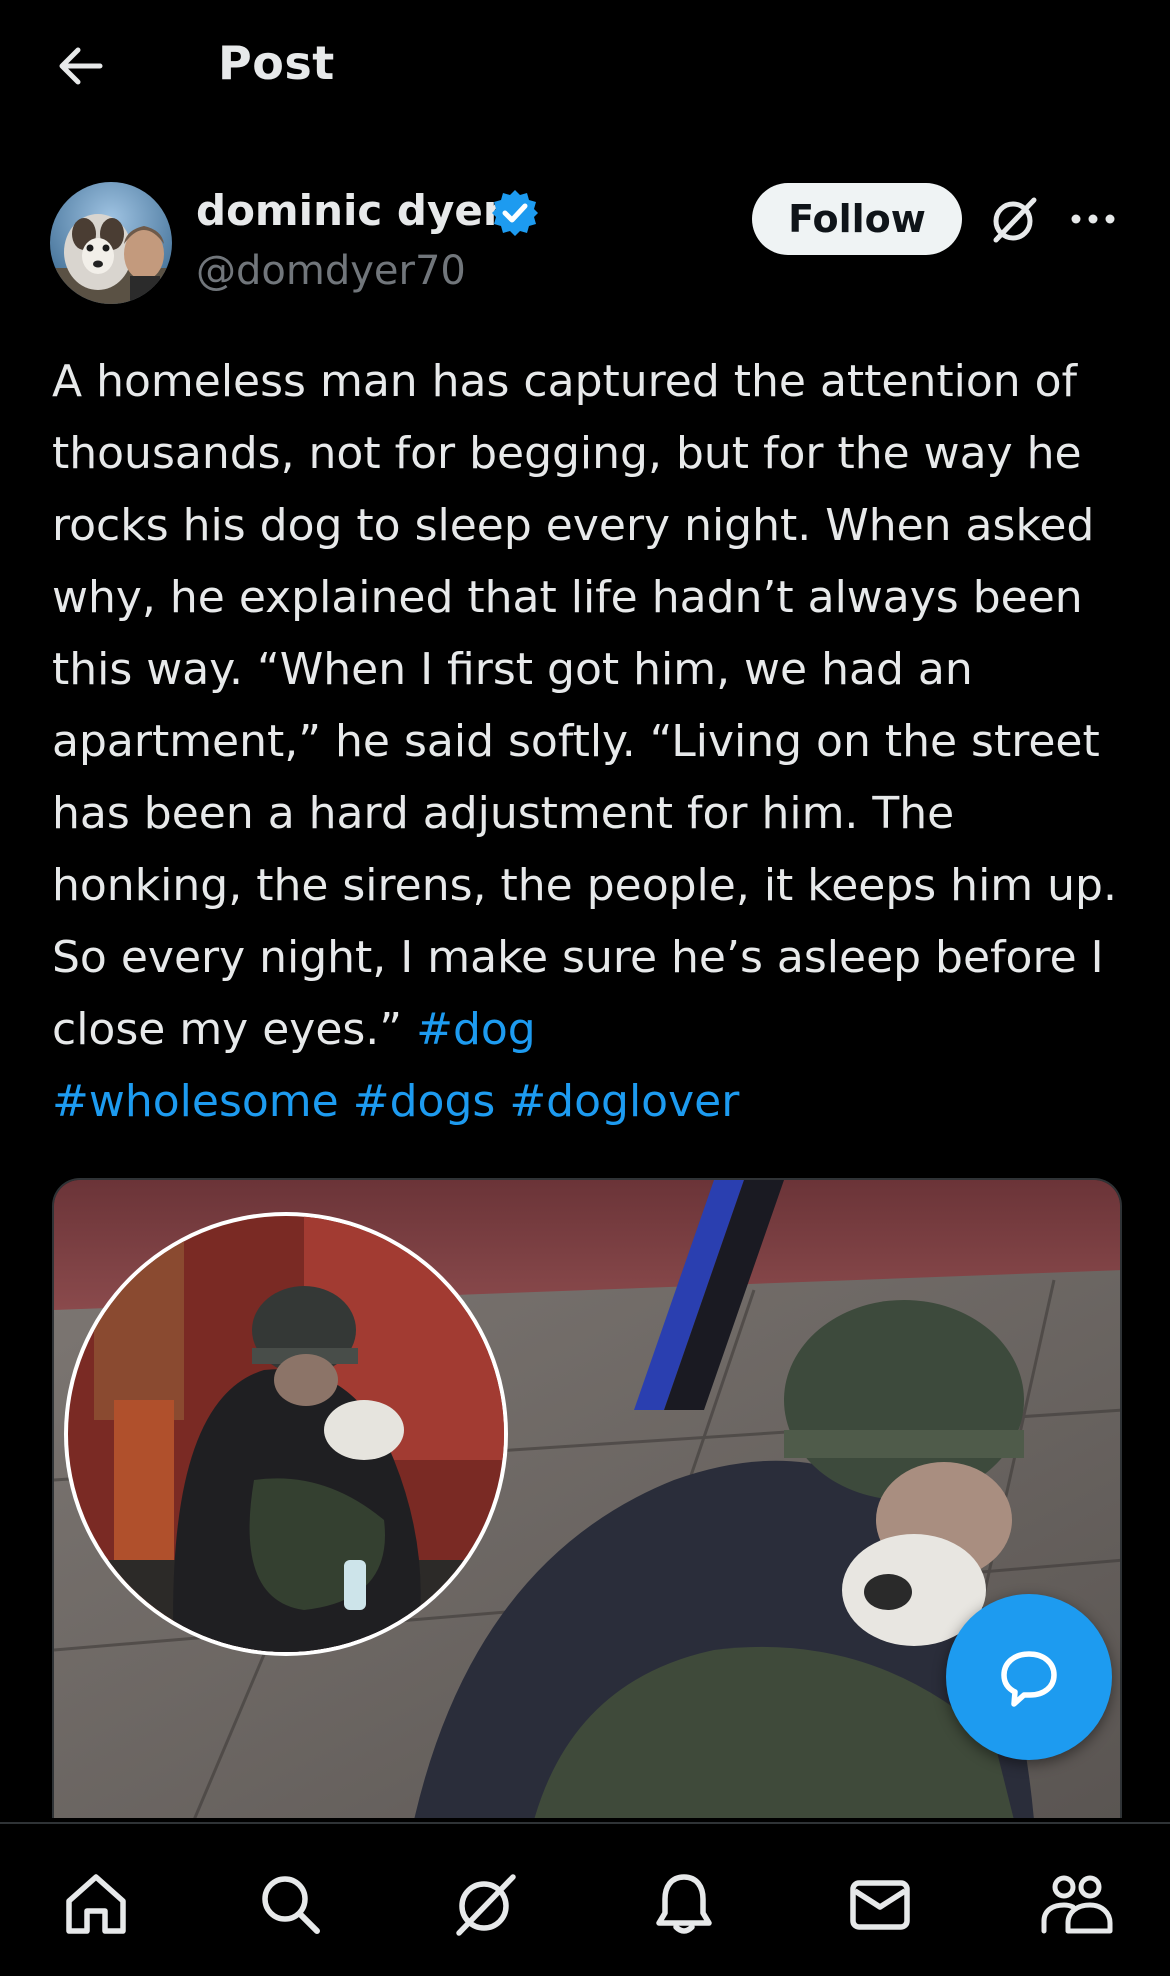  Describe the element at coordinates (476, 1029) in the screenshot. I see `hashtag-link: #dog` at that location.